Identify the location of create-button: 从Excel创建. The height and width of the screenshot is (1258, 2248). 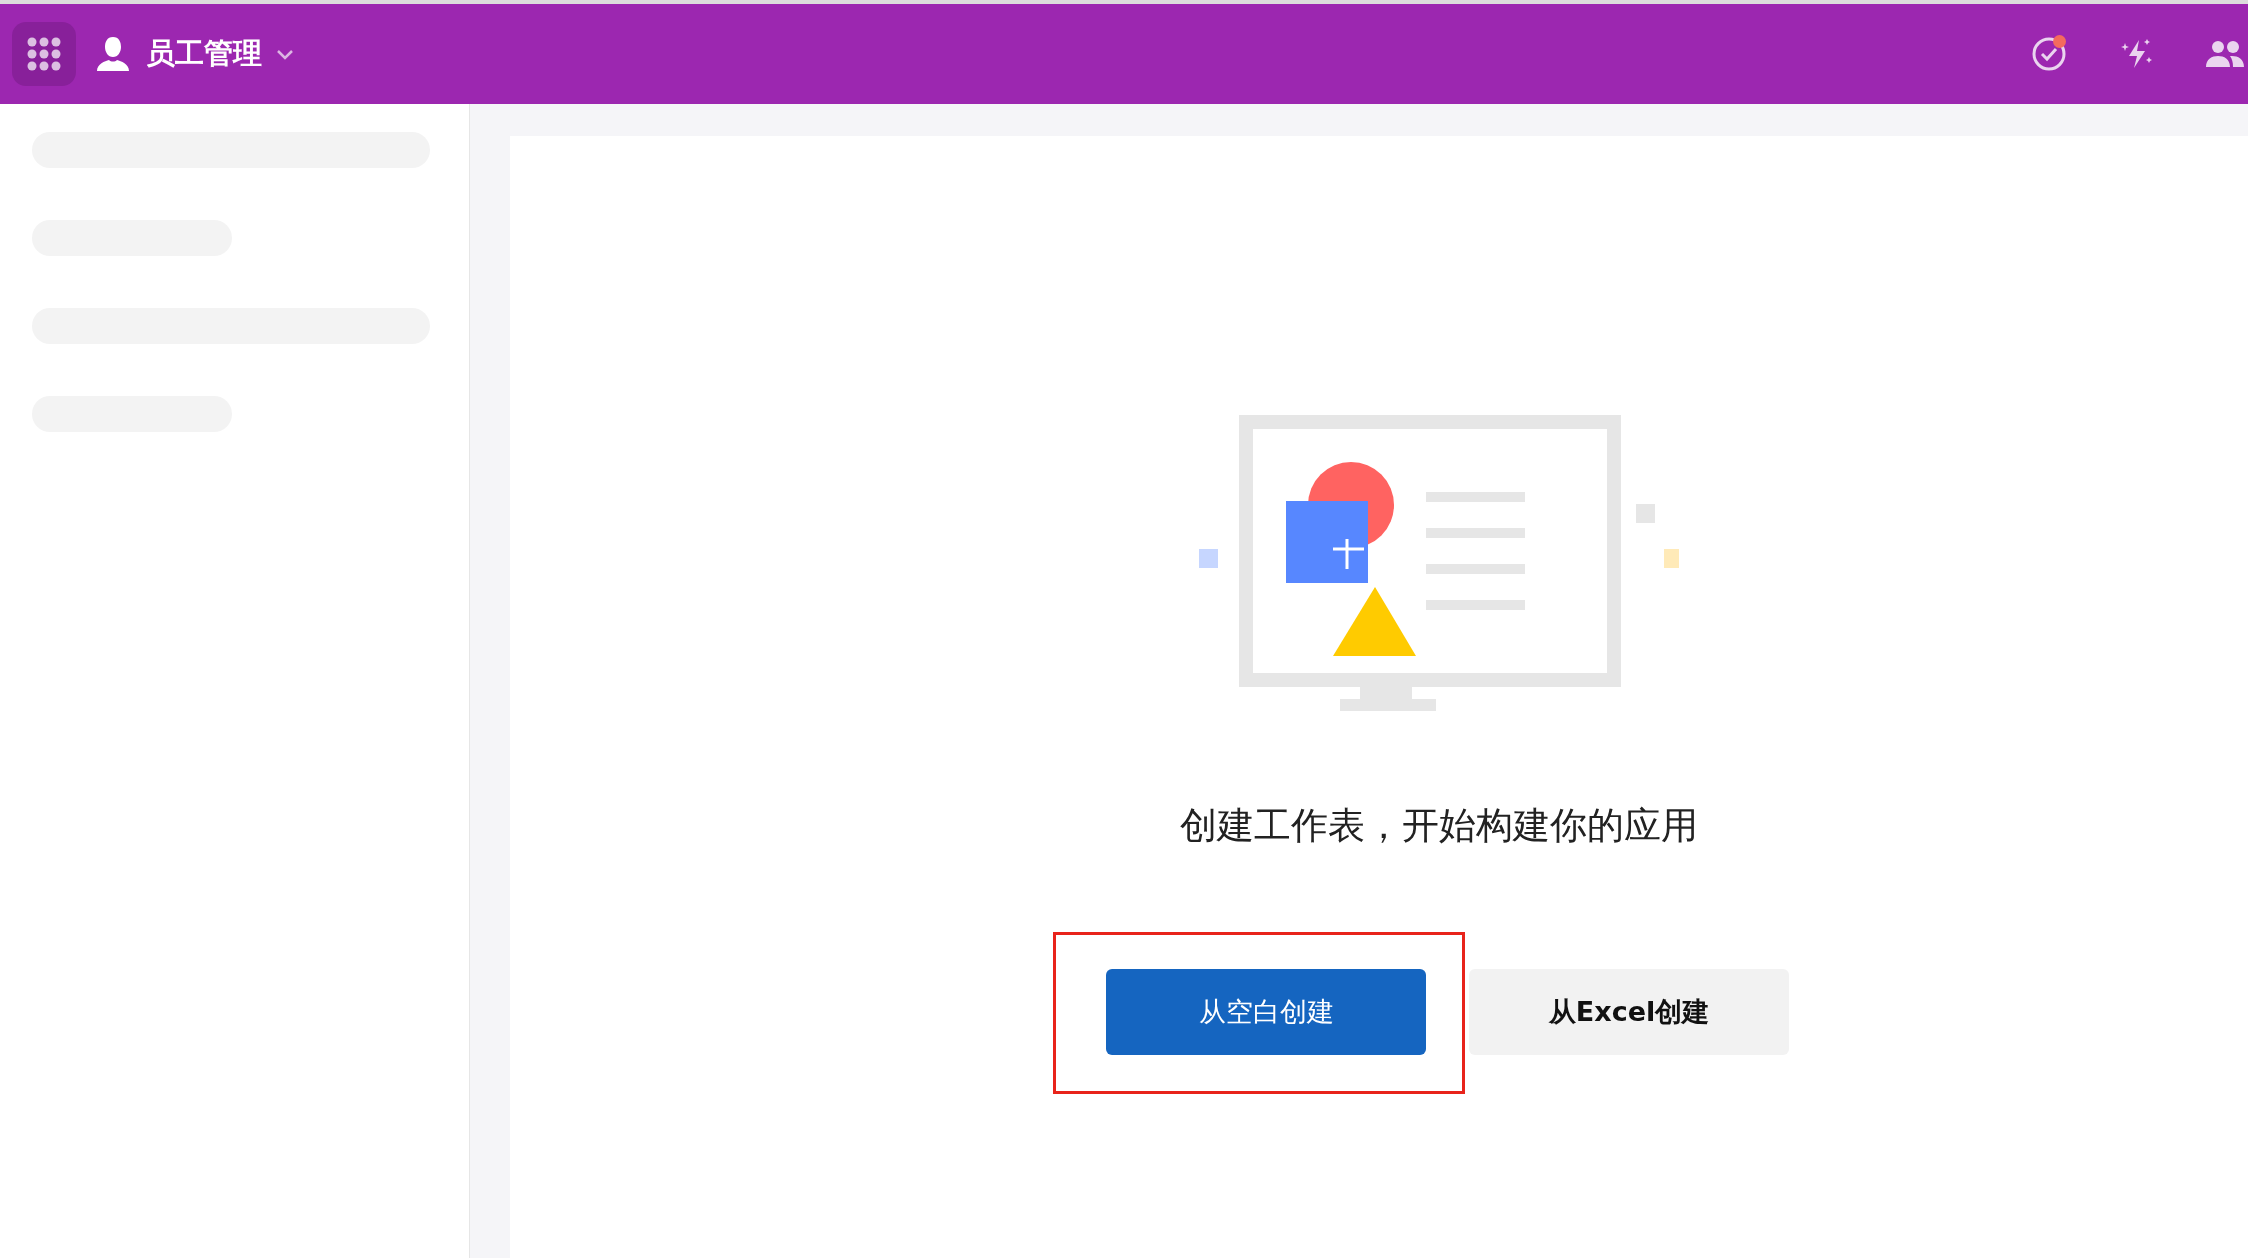
(1629, 1012).